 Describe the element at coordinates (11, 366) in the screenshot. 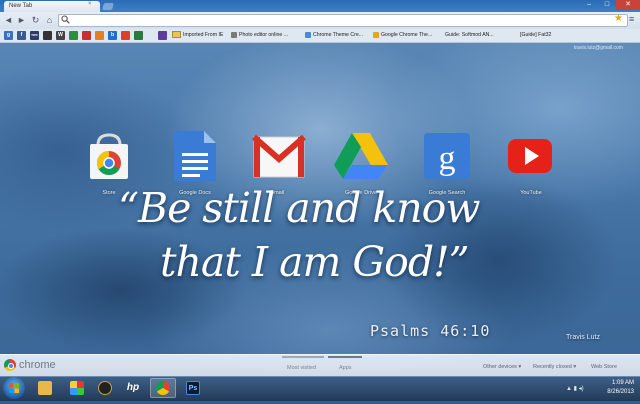

I see `chrome-logo-center` at that location.